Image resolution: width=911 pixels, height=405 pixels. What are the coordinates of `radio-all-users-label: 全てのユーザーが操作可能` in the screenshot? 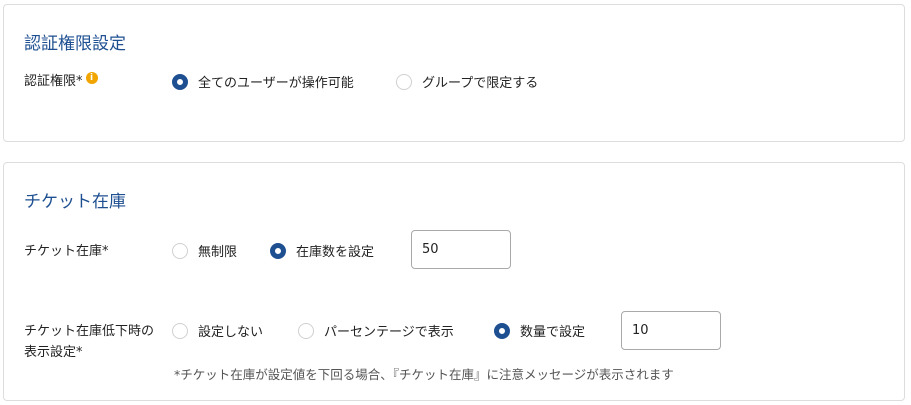 It's located at (276, 83).